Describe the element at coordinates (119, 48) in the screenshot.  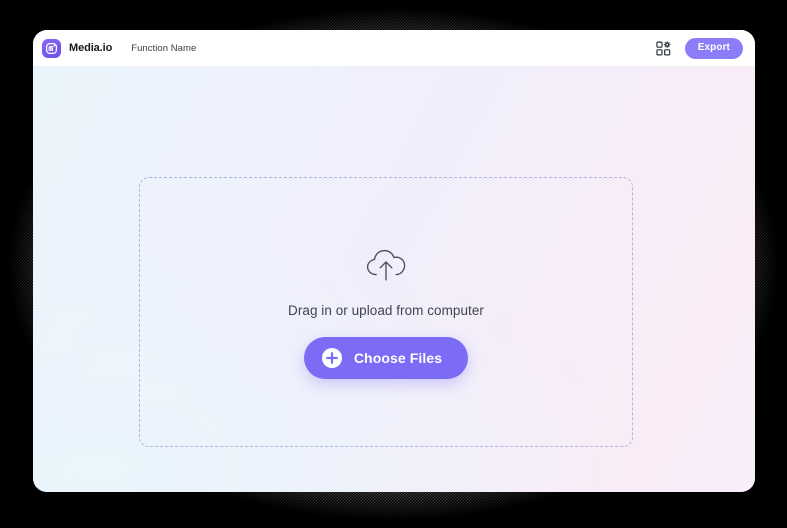
I see `brand: Media.io Function Name` at that location.